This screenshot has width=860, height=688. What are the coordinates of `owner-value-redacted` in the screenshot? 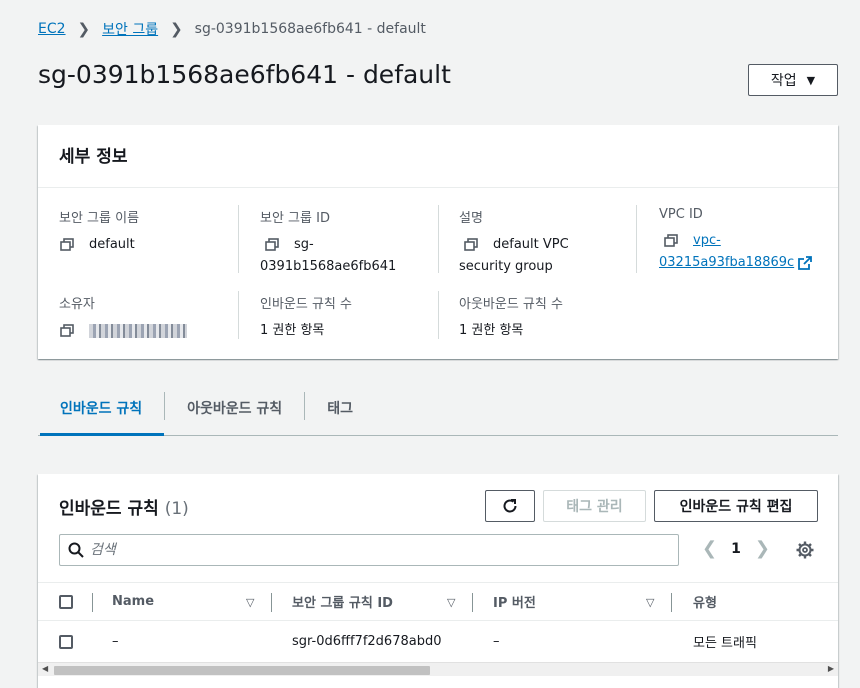 It's located at (138, 331).